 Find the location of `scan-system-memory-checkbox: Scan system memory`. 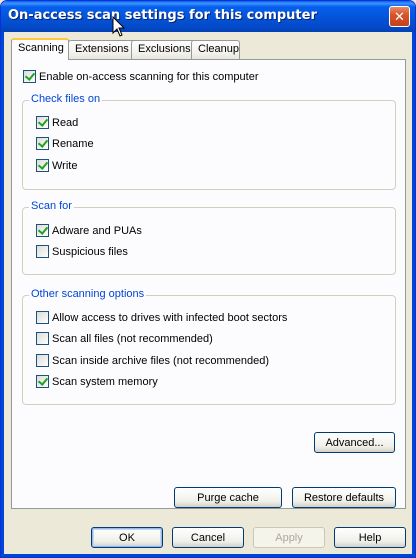

scan-system-memory-checkbox: Scan system memory is located at coordinates (97, 381).